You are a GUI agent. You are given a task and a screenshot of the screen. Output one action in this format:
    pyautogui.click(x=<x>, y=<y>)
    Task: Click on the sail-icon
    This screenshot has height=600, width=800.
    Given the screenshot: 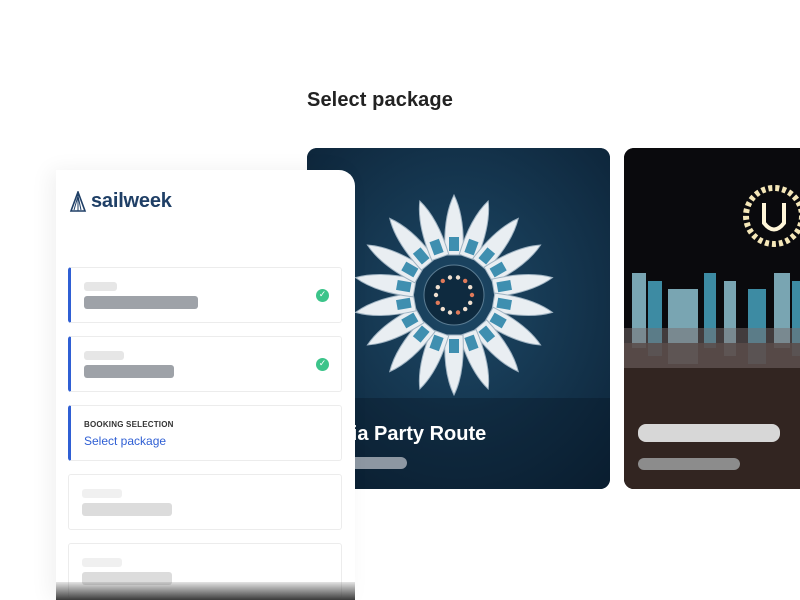 What is the action you would take?
    pyautogui.click(x=78, y=201)
    